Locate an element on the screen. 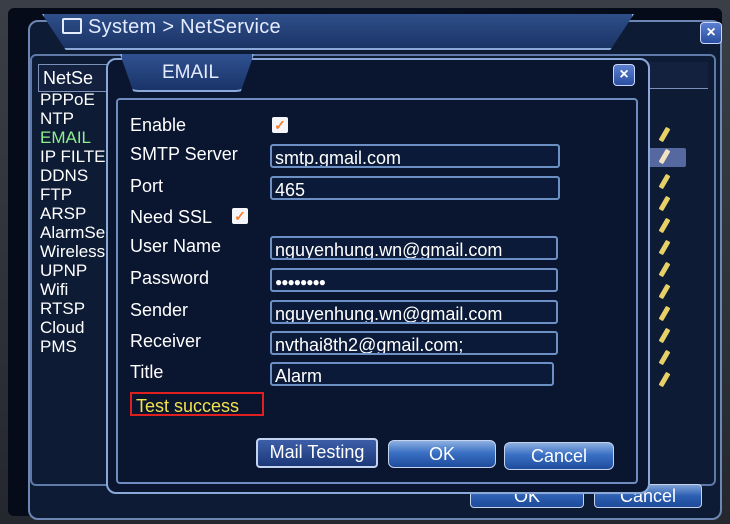 Image resolution: width=730 pixels, height=524 pixels. list-item-alarmserver: AlarmServer is located at coordinates (75, 232).